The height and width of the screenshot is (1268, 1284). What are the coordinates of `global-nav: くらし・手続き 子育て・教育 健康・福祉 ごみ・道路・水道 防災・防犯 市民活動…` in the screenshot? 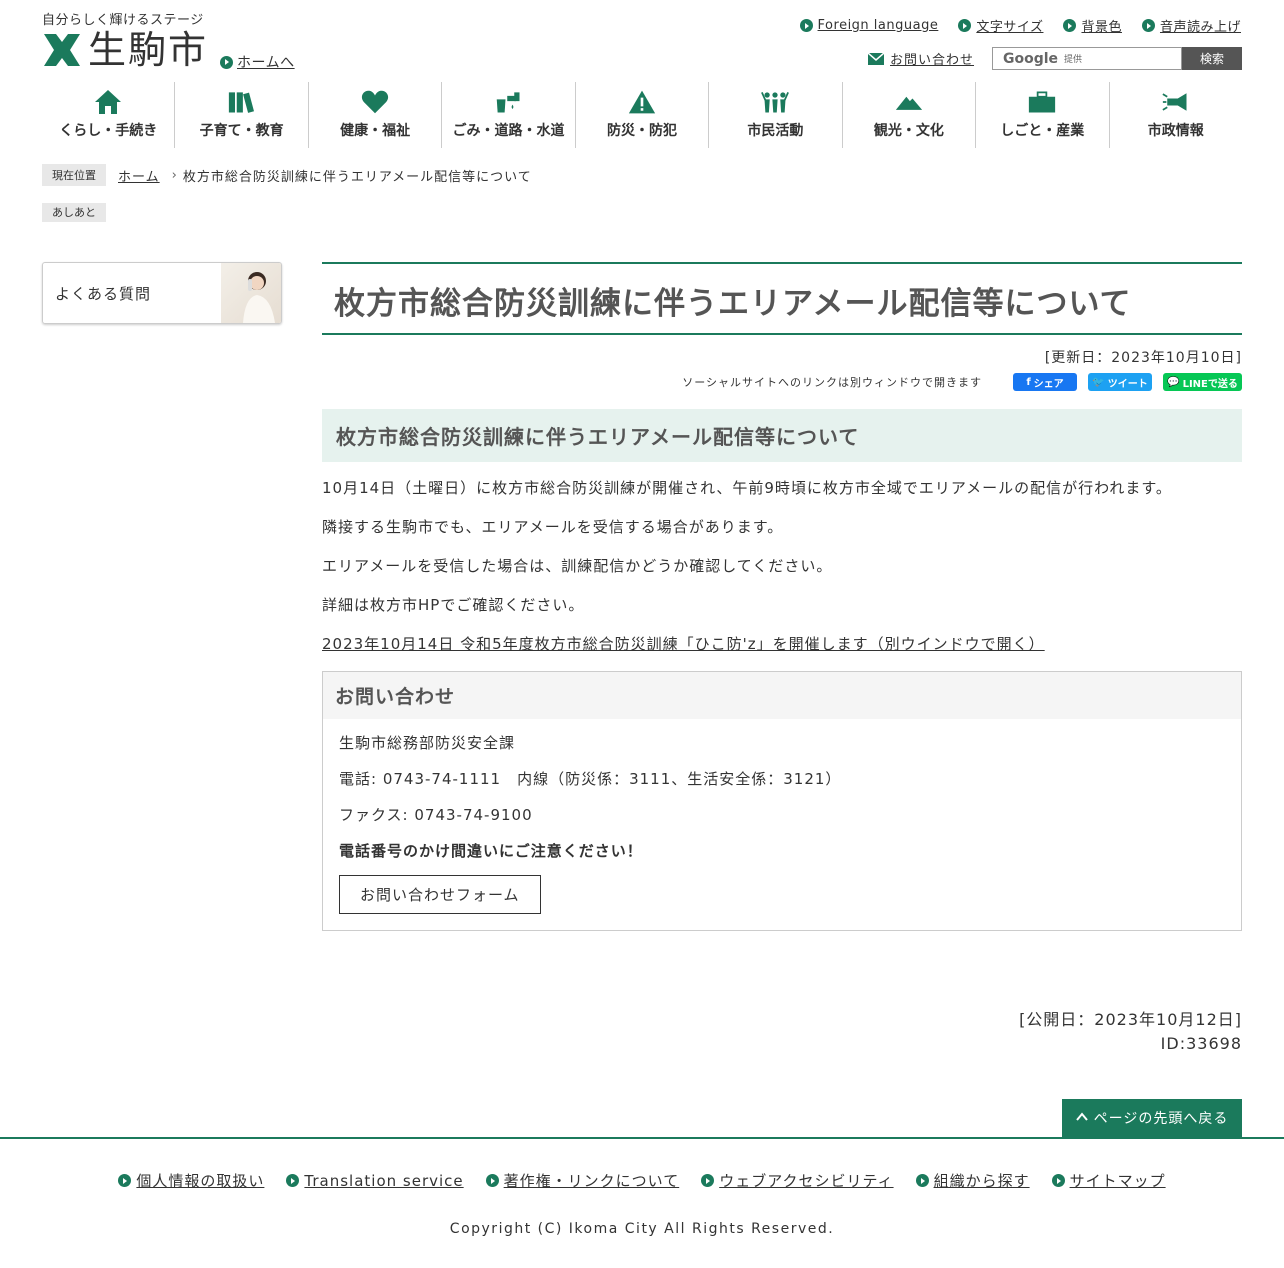 It's located at (642, 115).